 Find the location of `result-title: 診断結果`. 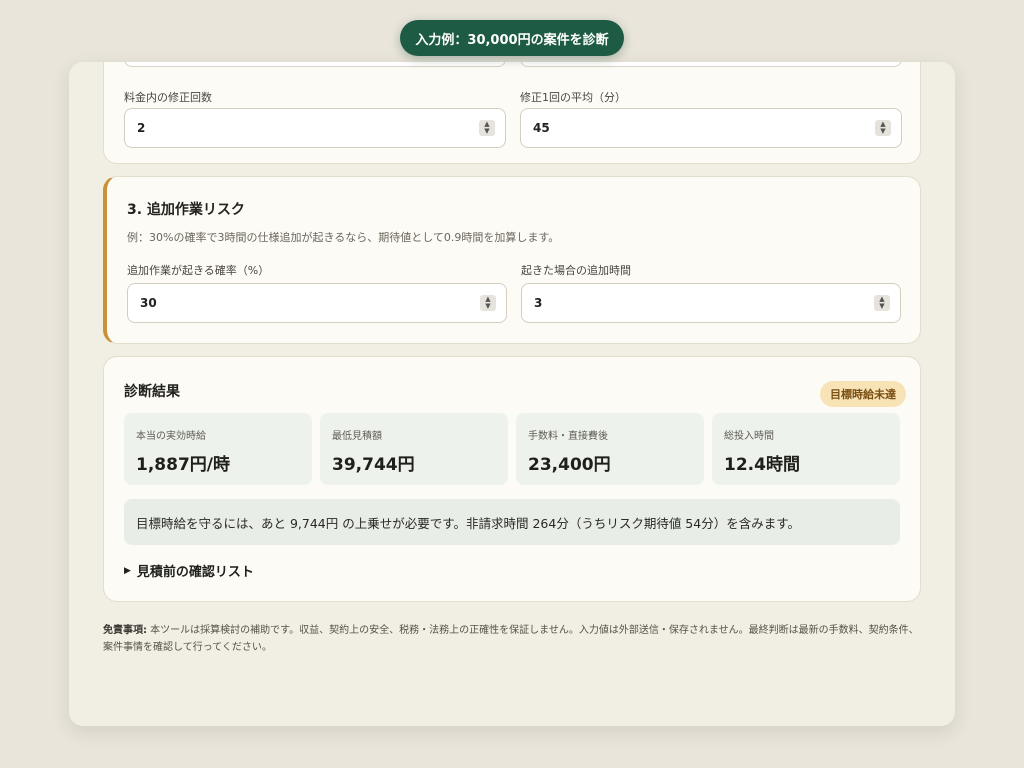

result-title: 診断結果 is located at coordinates (152, 392).